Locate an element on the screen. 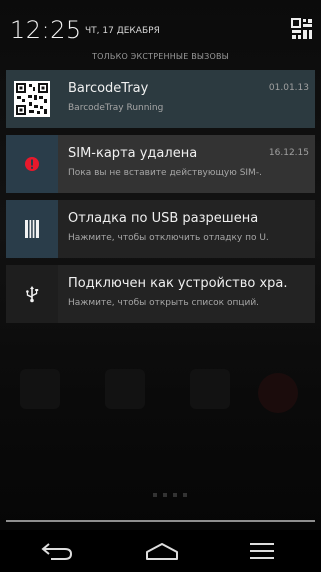 The height and width of the screenshot is (572, 321). notification-text: Нажмите, чтобы отключить отладку по U. is located at coordinates (168, 238).